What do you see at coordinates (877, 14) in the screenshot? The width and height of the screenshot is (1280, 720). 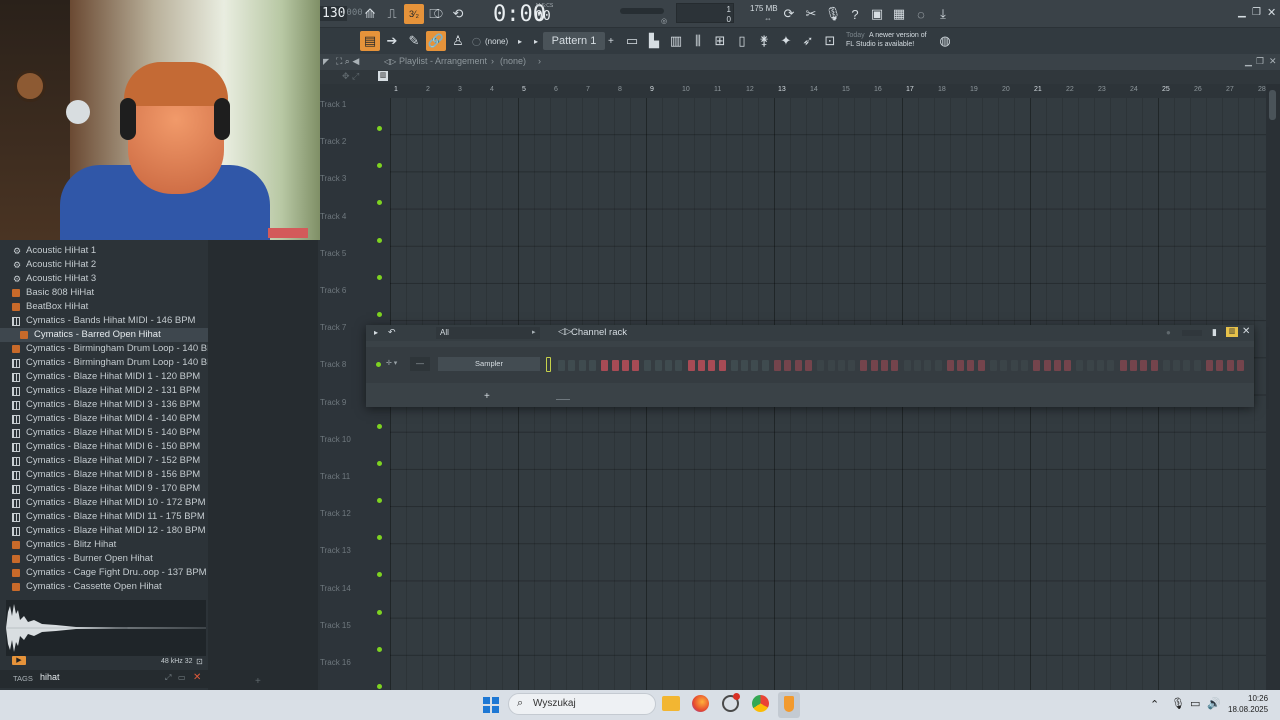 I see `save-icon: ▣` at bounding box center [877, 14].